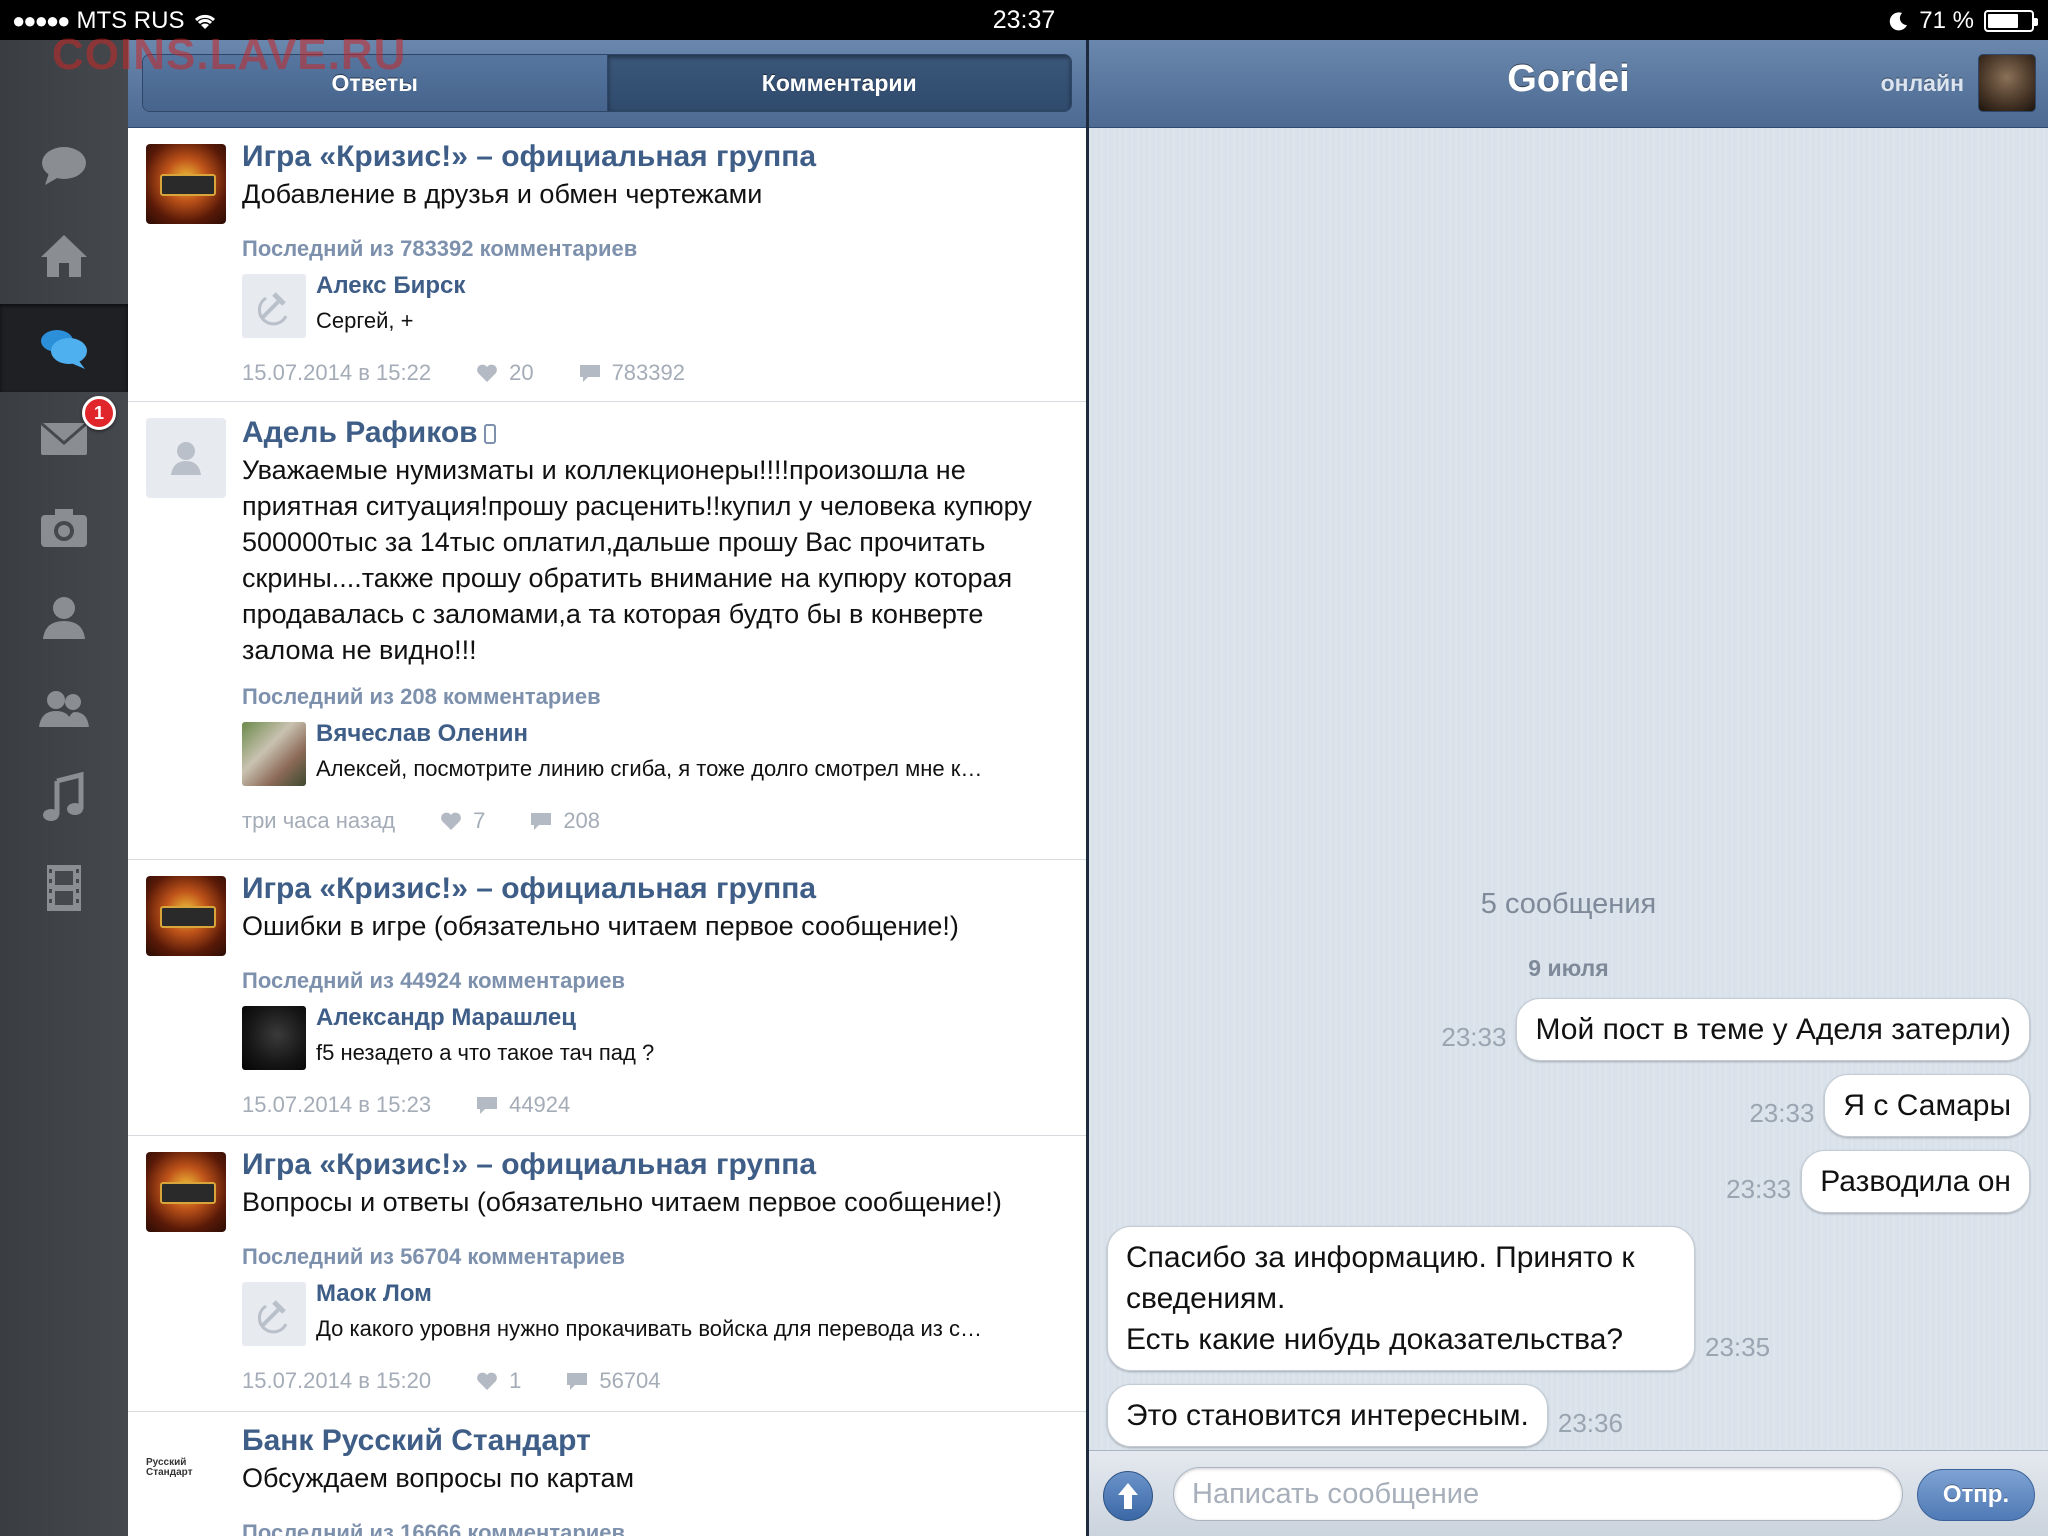 The height and width of the screenshot is (1536, 2048). Describe the element at coordinates (434, 1528) in the screenshot. I see `last-comment-label: Последний из 16666 комментариев` at that location.